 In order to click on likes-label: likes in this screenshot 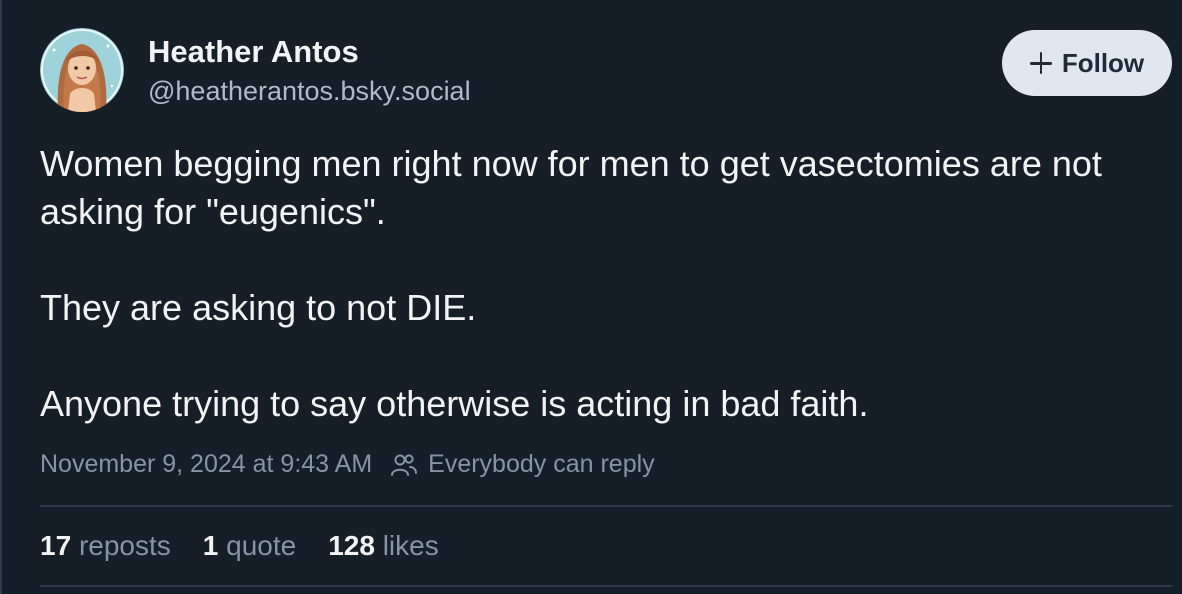, I will do `click(410, 545)`.